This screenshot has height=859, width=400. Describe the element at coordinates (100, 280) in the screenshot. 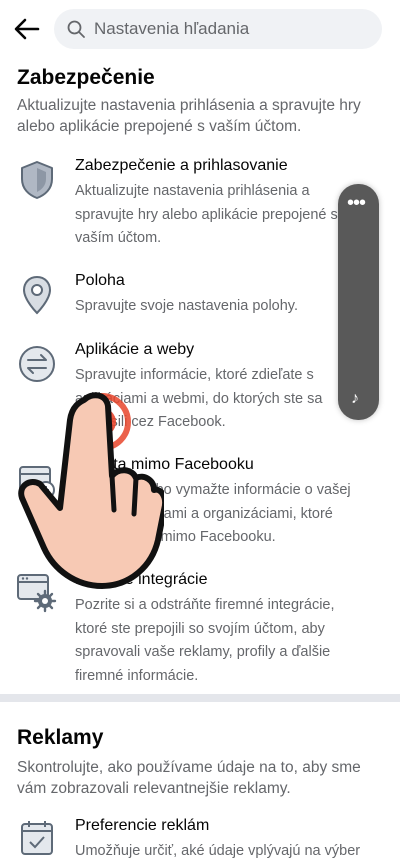

I see `item-title: Poloha` at that location.